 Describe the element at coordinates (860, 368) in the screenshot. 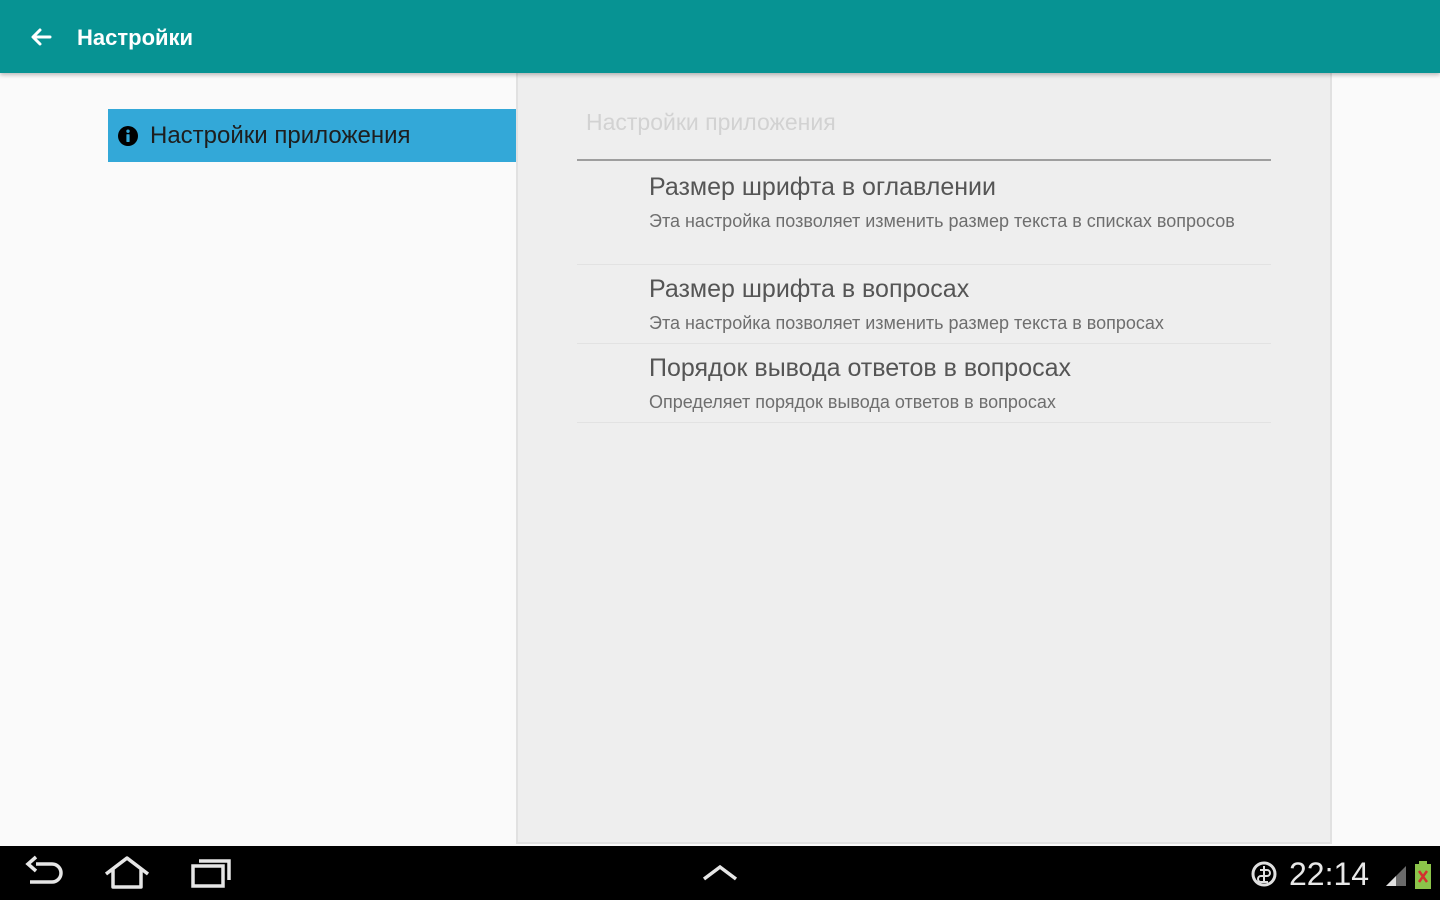

I see `pref-title: Порядок вывода ответов в вопросах` at that location.